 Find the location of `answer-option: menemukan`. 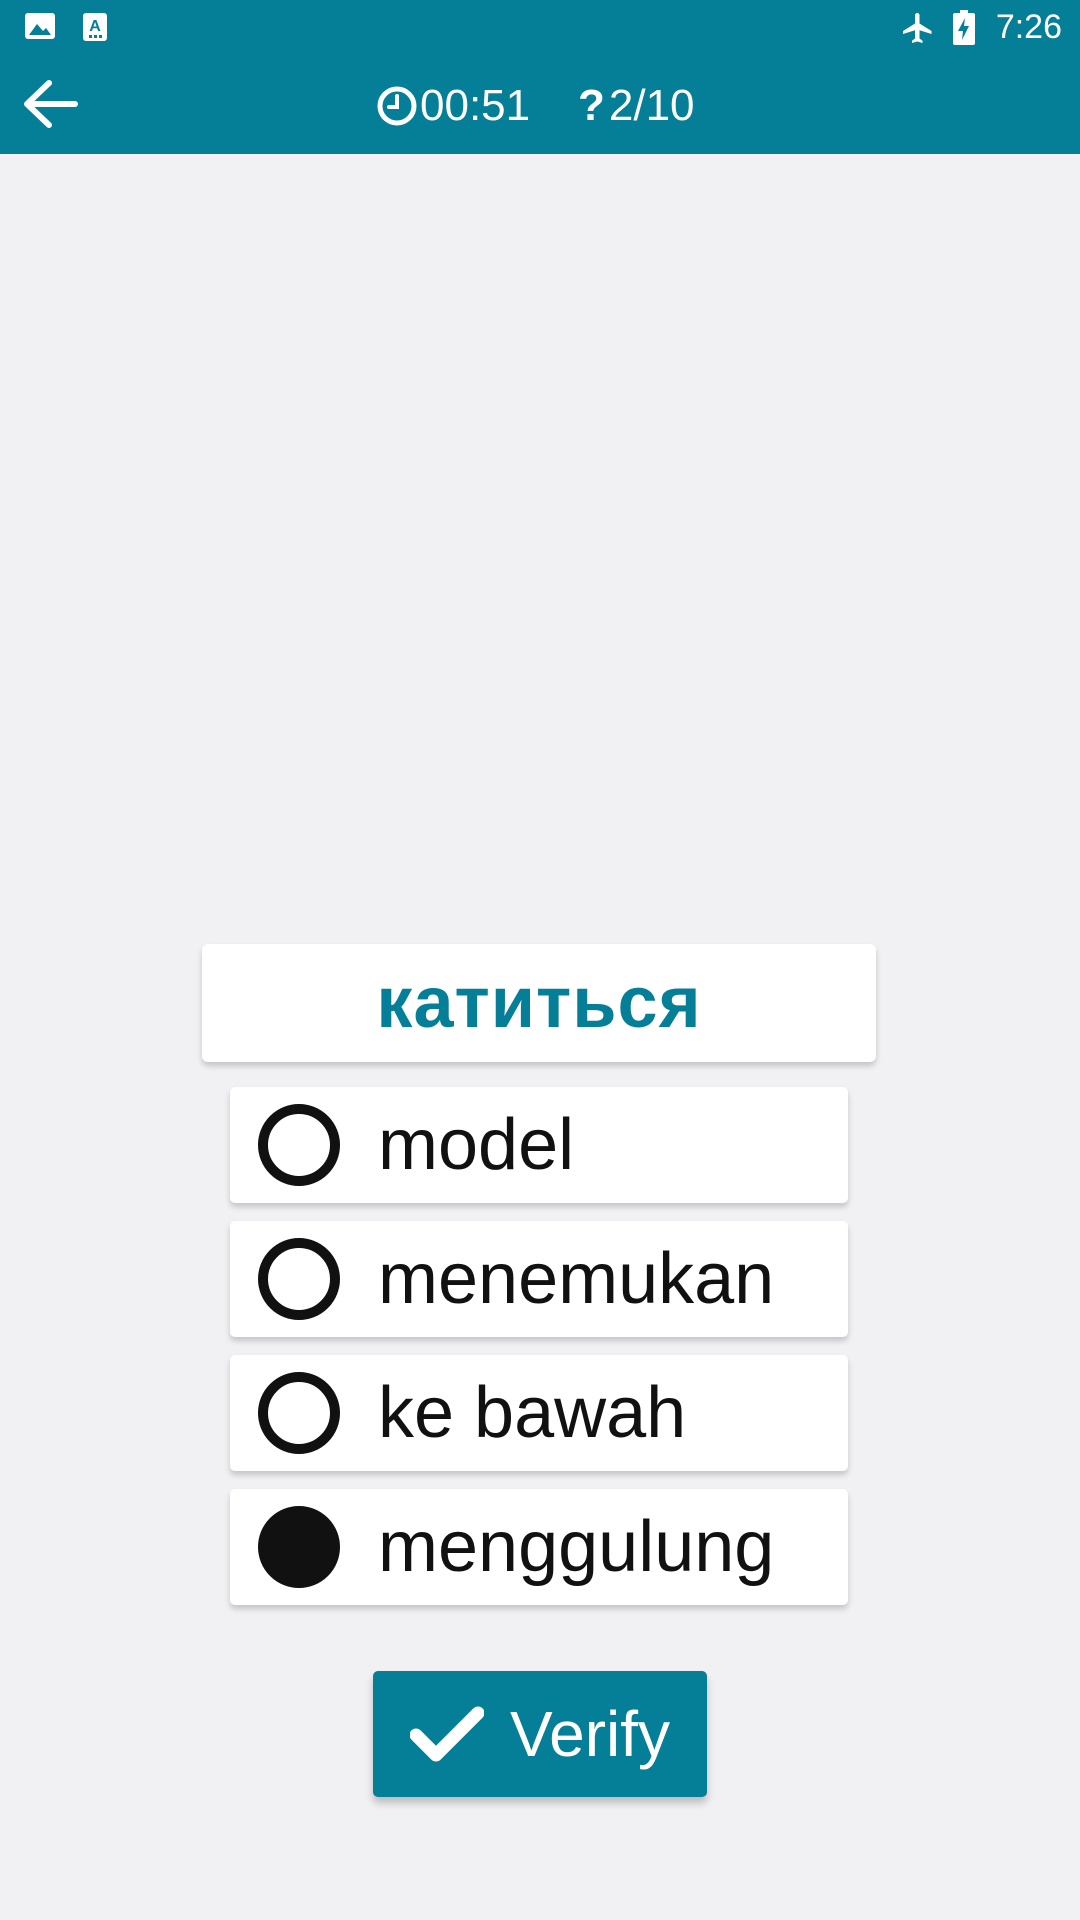

answer-option: menemukan is located at coordinates (539, 1279).